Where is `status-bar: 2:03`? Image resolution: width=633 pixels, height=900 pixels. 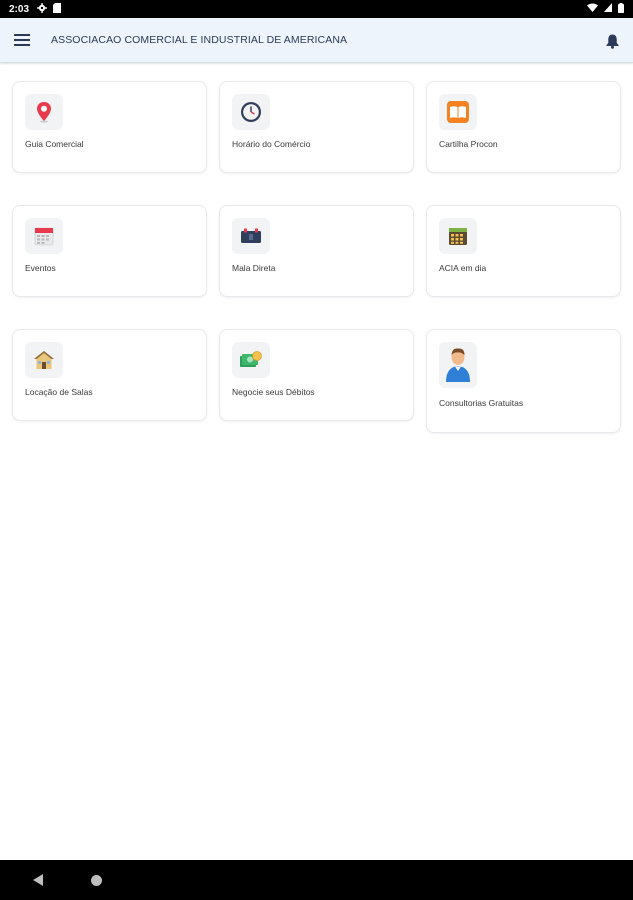
status-bar: 2:03 is located at coordinates (316, 9).